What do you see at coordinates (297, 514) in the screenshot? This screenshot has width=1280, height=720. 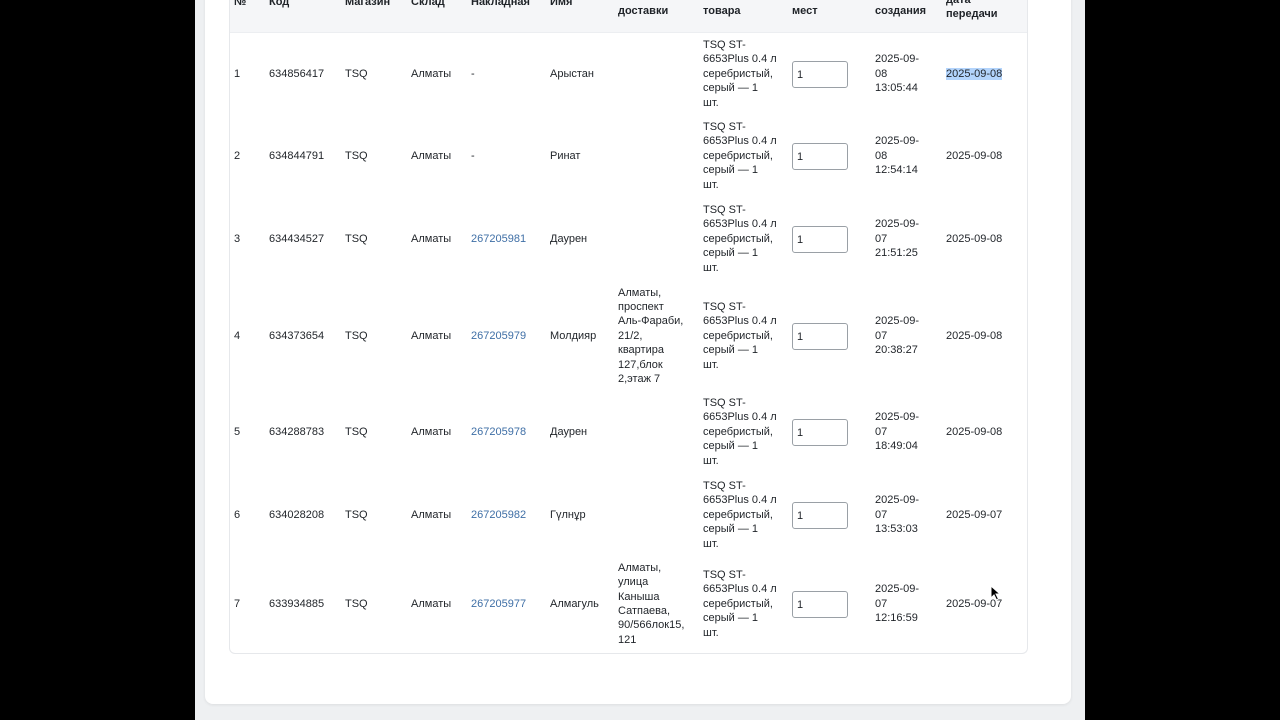 I see `order-code: 634028208` at bounding box center [297, 514].